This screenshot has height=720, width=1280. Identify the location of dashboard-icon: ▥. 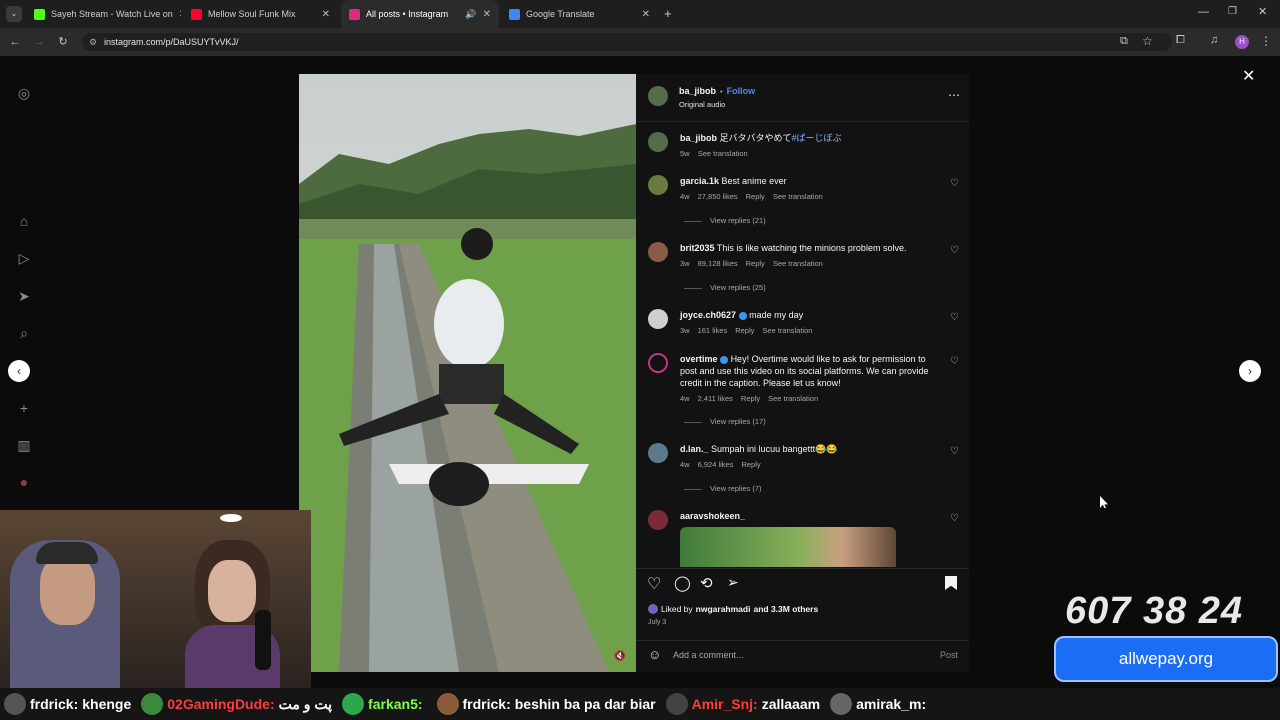
(24, 445).